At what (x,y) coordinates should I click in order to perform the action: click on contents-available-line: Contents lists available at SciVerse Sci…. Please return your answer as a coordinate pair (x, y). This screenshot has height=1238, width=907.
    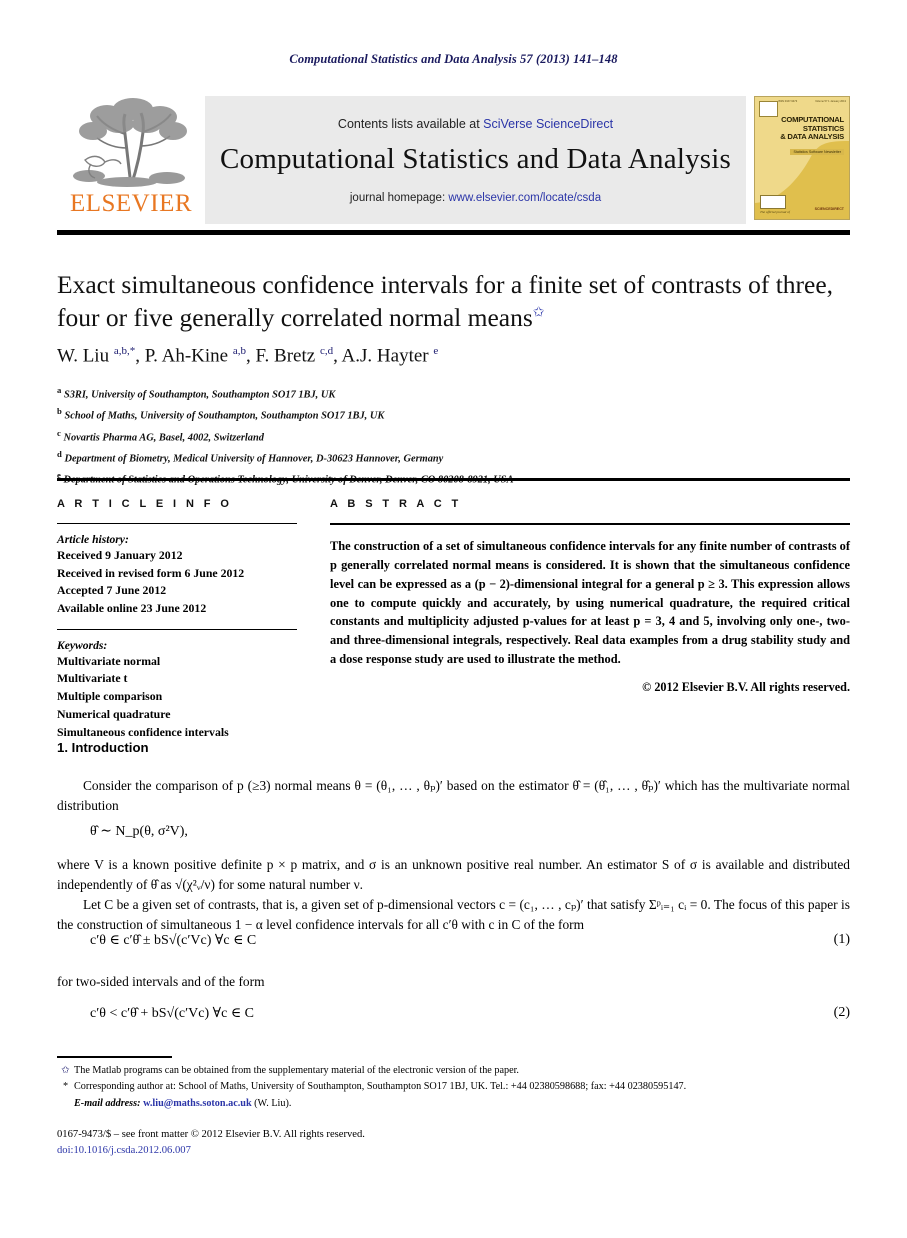
    Looking at the image, I should click on (475, 124).